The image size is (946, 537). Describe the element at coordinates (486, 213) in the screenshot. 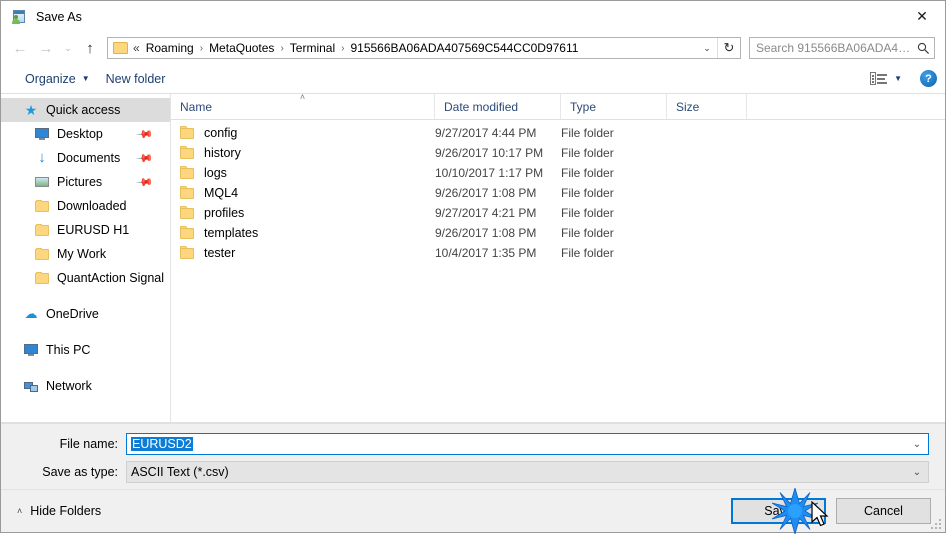

I see `file-date-cell: 9/27/2017 4:21 PM` at that location.